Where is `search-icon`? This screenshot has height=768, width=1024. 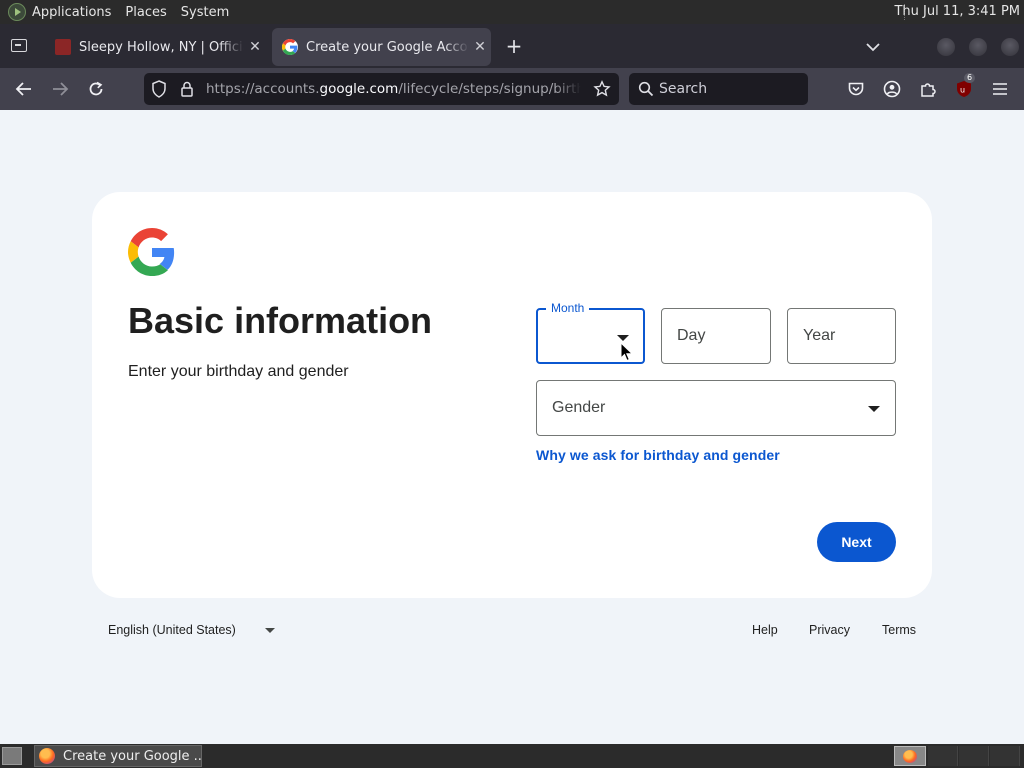
search-icon is located at coordinates (646, 89).